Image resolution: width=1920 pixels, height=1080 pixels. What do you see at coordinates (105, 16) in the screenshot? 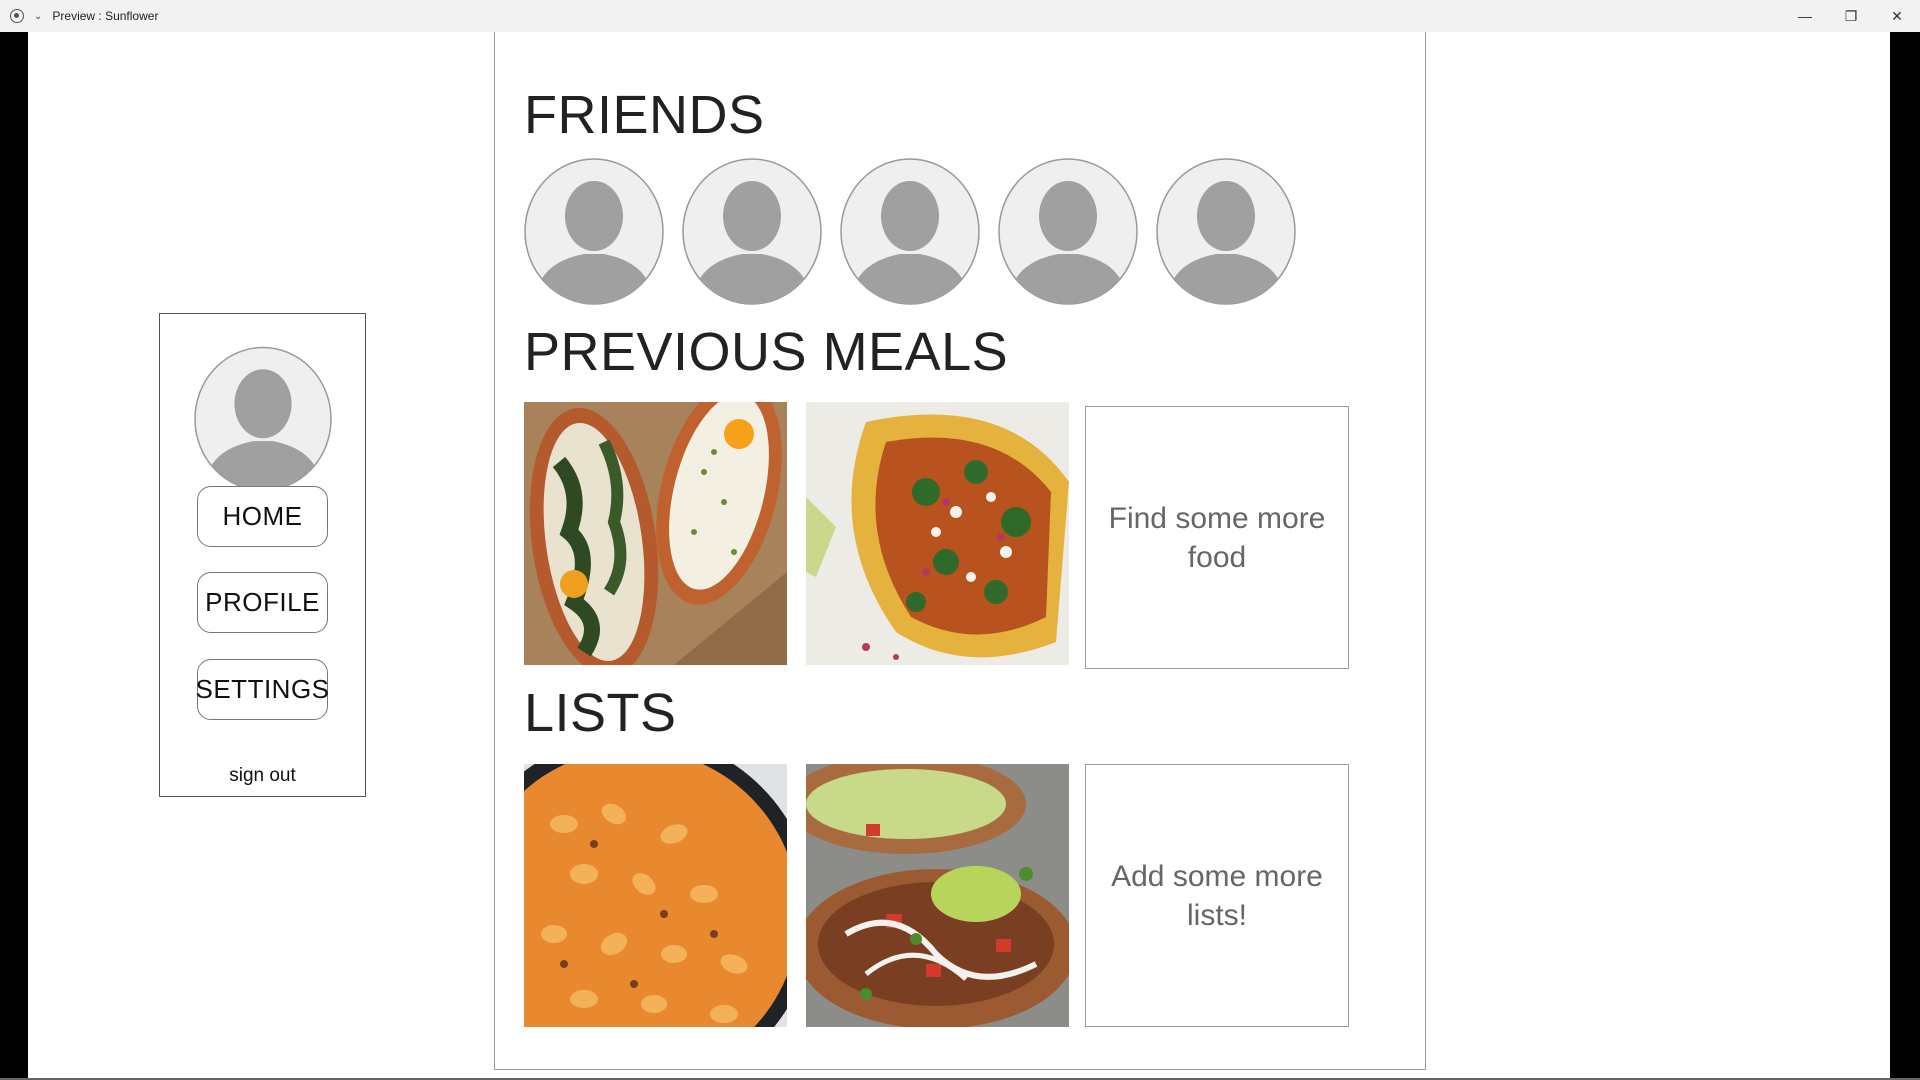
I see `window-title: Preview : Sunflower` at bounding box center [105, 16].